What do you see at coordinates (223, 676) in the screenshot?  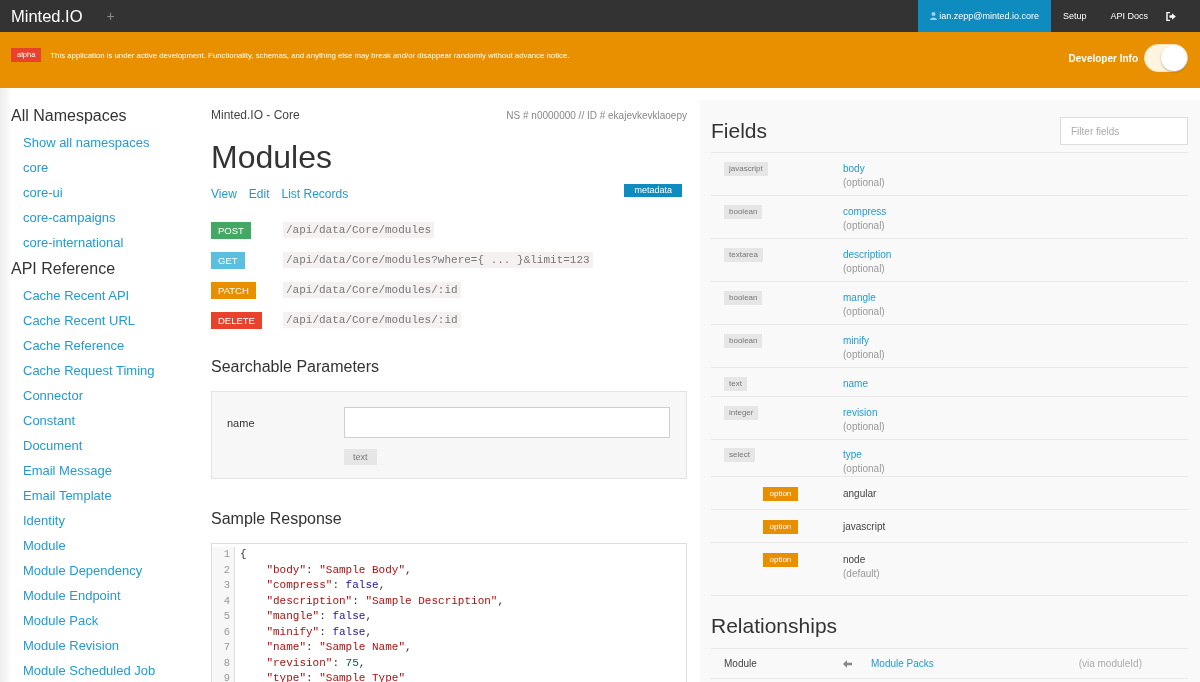 I see `line-number: 9` at bounding box center [223, 676].